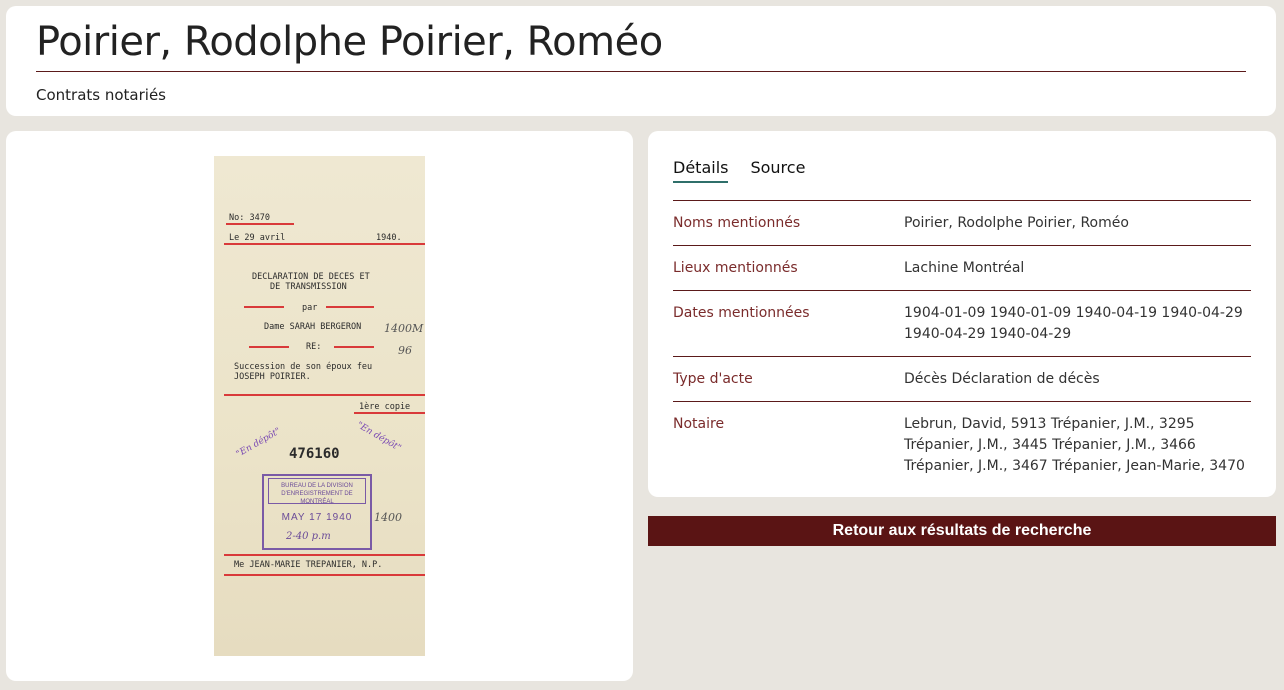 The width and height of the screenshot is (1284, 690). Describe the element at coordinates (389, 238) in the screenshot. I see `doc-date-right: 1940.` at that location.